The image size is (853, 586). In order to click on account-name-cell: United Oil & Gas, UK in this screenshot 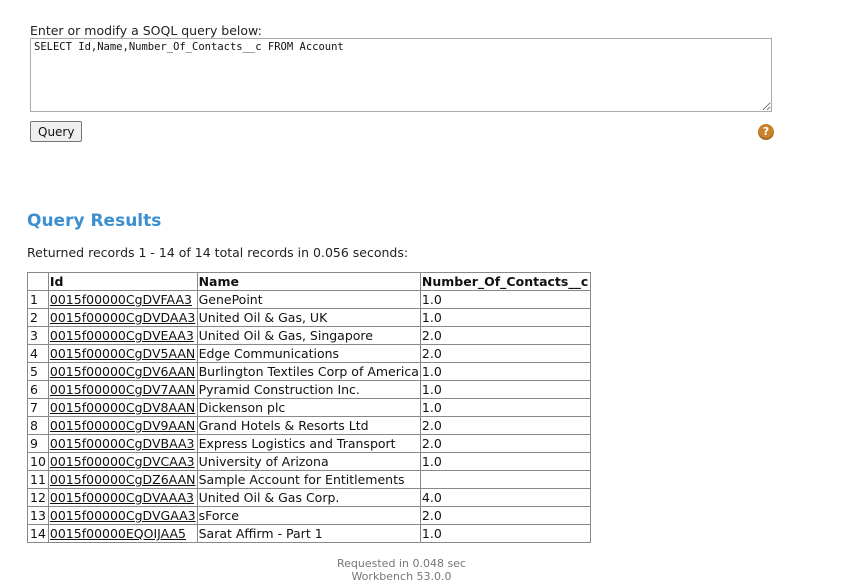, I will do `click(308, 317)`.